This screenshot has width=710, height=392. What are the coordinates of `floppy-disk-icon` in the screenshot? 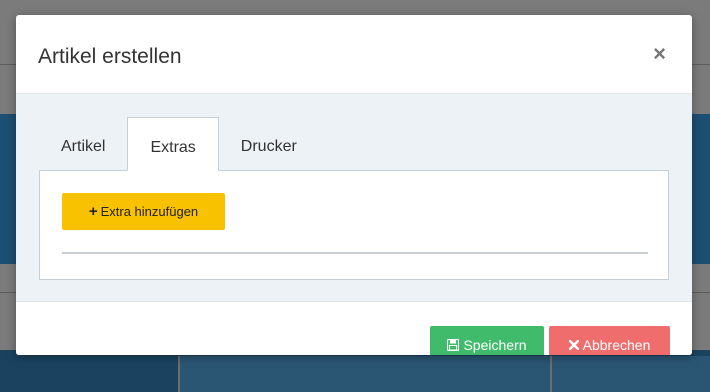 It's located at (453, 345).